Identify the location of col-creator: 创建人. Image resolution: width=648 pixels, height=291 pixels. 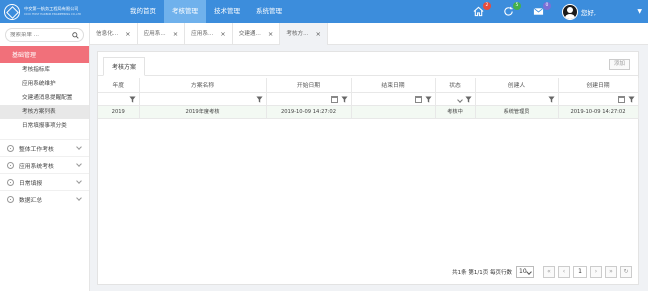
(517, 85).